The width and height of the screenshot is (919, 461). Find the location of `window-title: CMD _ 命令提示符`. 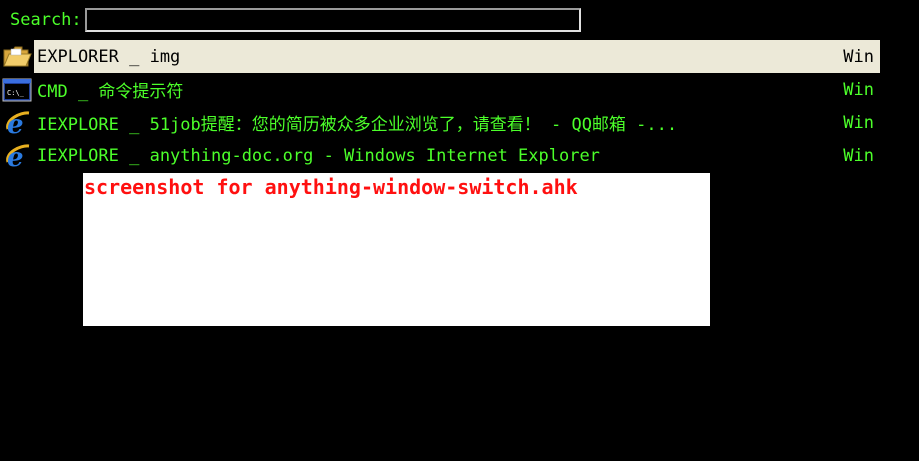

window-title: CMD _ 命令提示符 is located at coordinates (110, 92).